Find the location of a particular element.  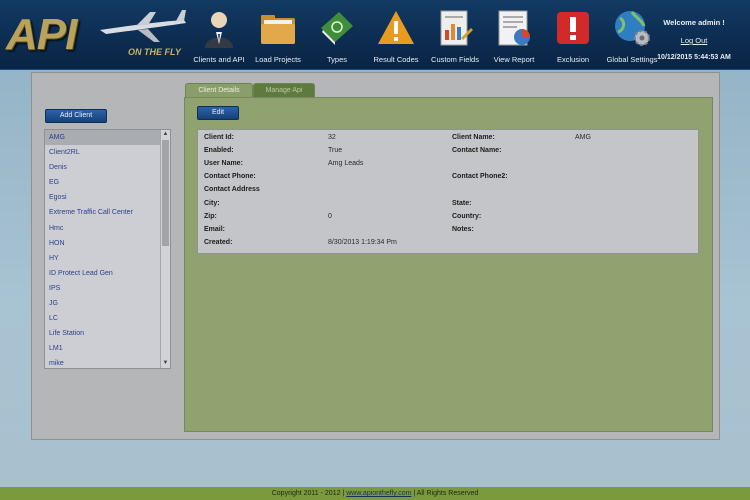

list-item: LM1 is located at coordinates (107, 348).